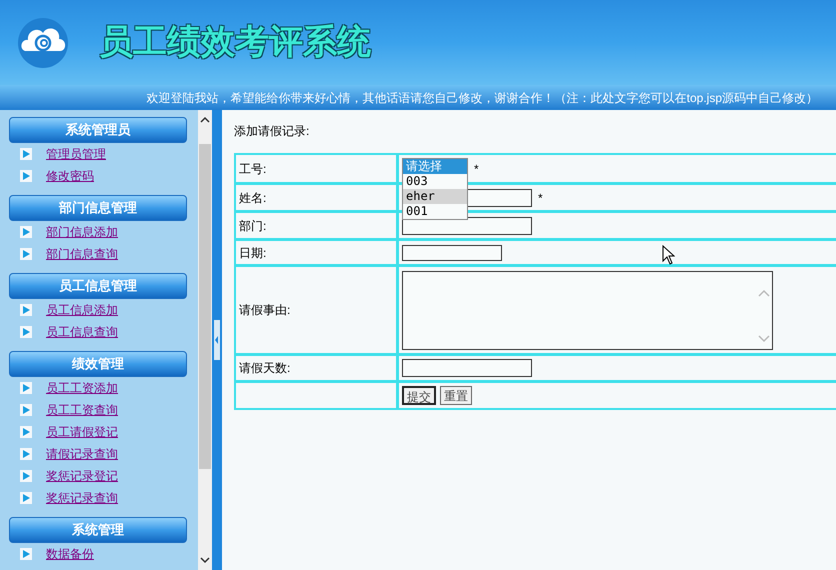 Image resolution: width=836 pixels, height=570 pixels. I want to click on field-label: 姓名:, so click(252, 198).